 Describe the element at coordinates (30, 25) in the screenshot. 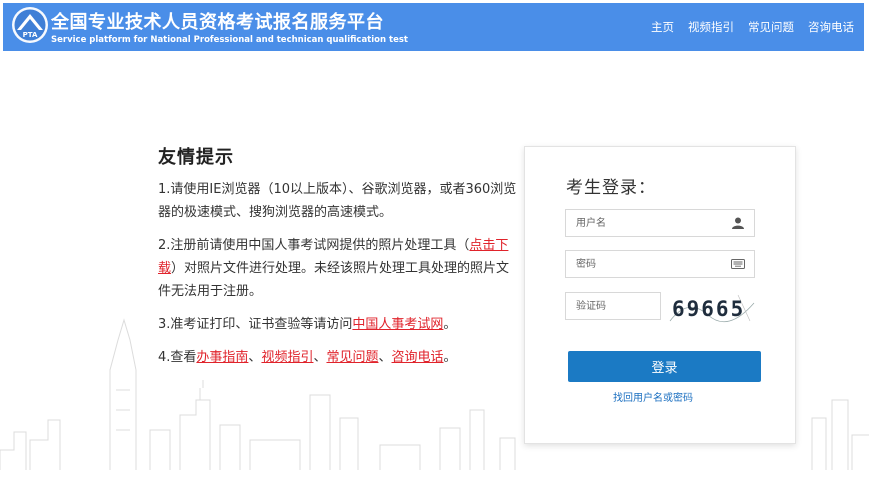

I see `pta-logo: PTA` at that location.